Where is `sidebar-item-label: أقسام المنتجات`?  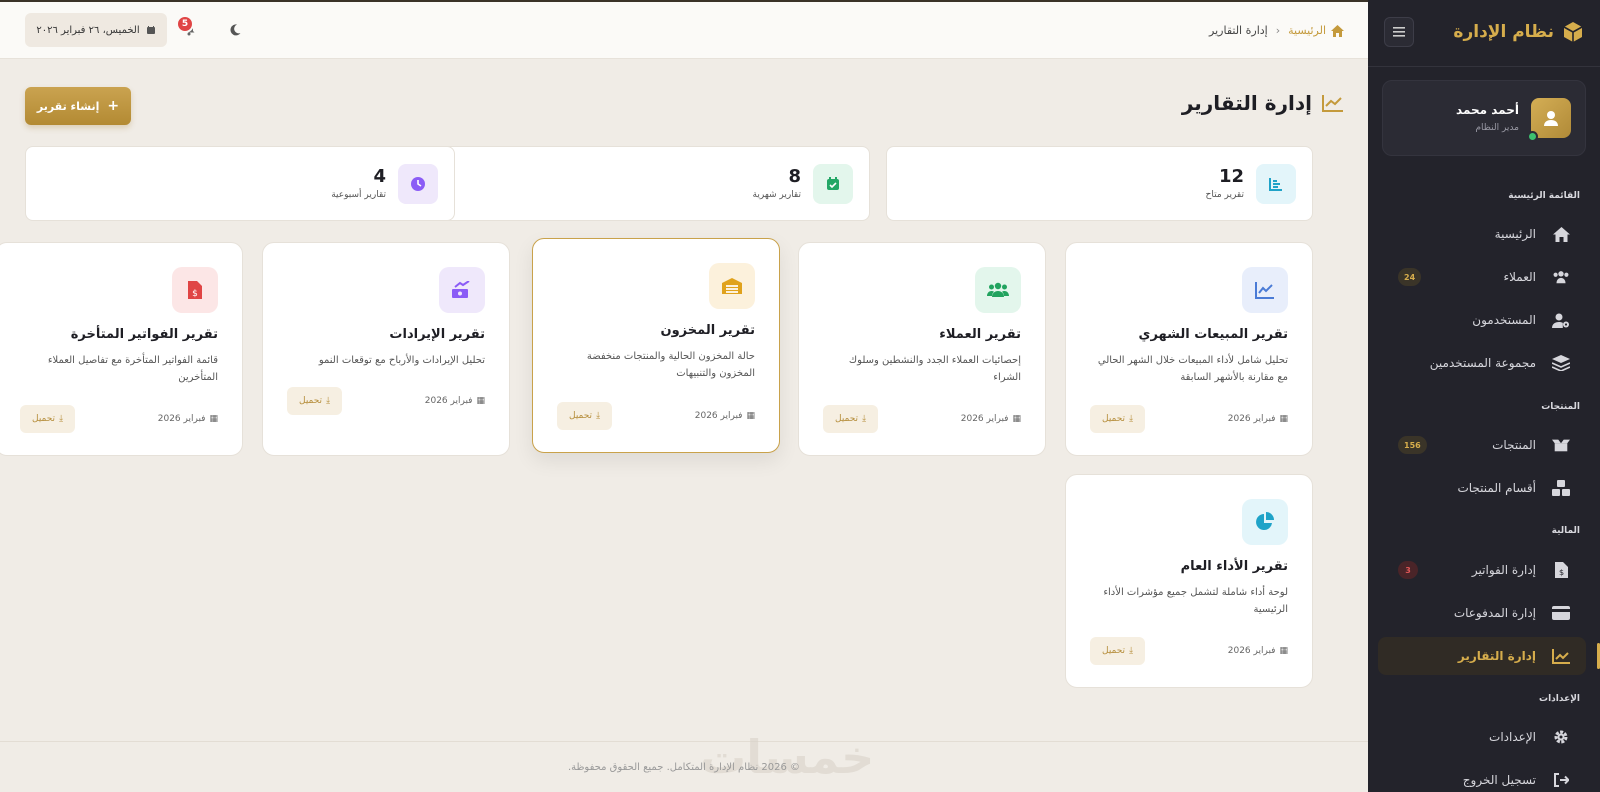 sidebar-item-label: أقسام المنتجات is located at coordinates (1496, 488).